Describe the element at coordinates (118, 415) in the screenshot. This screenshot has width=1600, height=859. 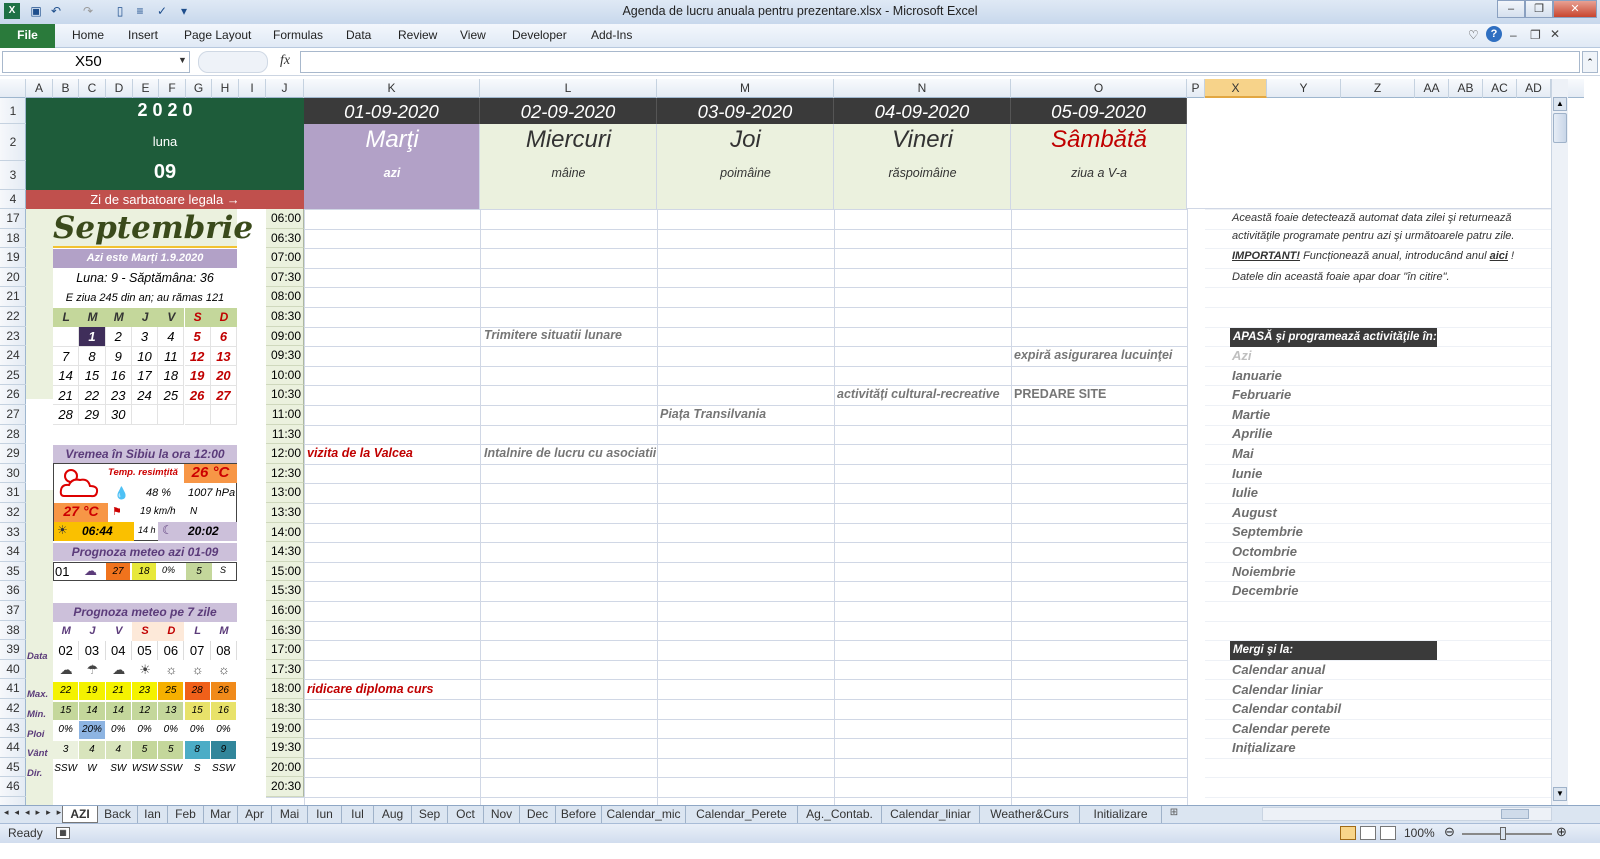
I see `calendar-day: 30` at that location.